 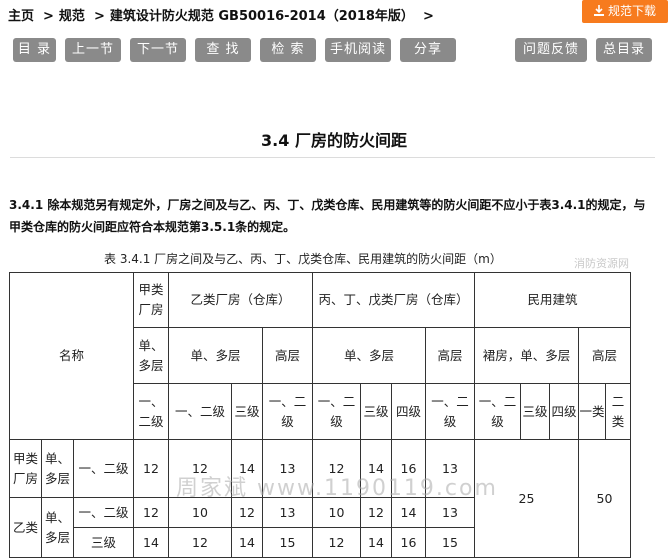 I want to click on row-label: 单、多层, so click(x=57, y=468).